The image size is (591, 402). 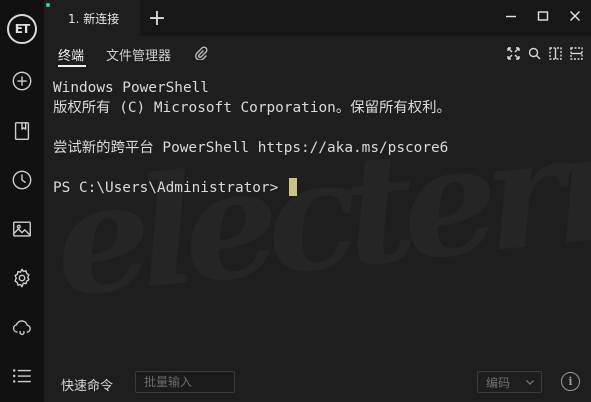 I want to click on split-vertical-button, so click(x=555, y=53).